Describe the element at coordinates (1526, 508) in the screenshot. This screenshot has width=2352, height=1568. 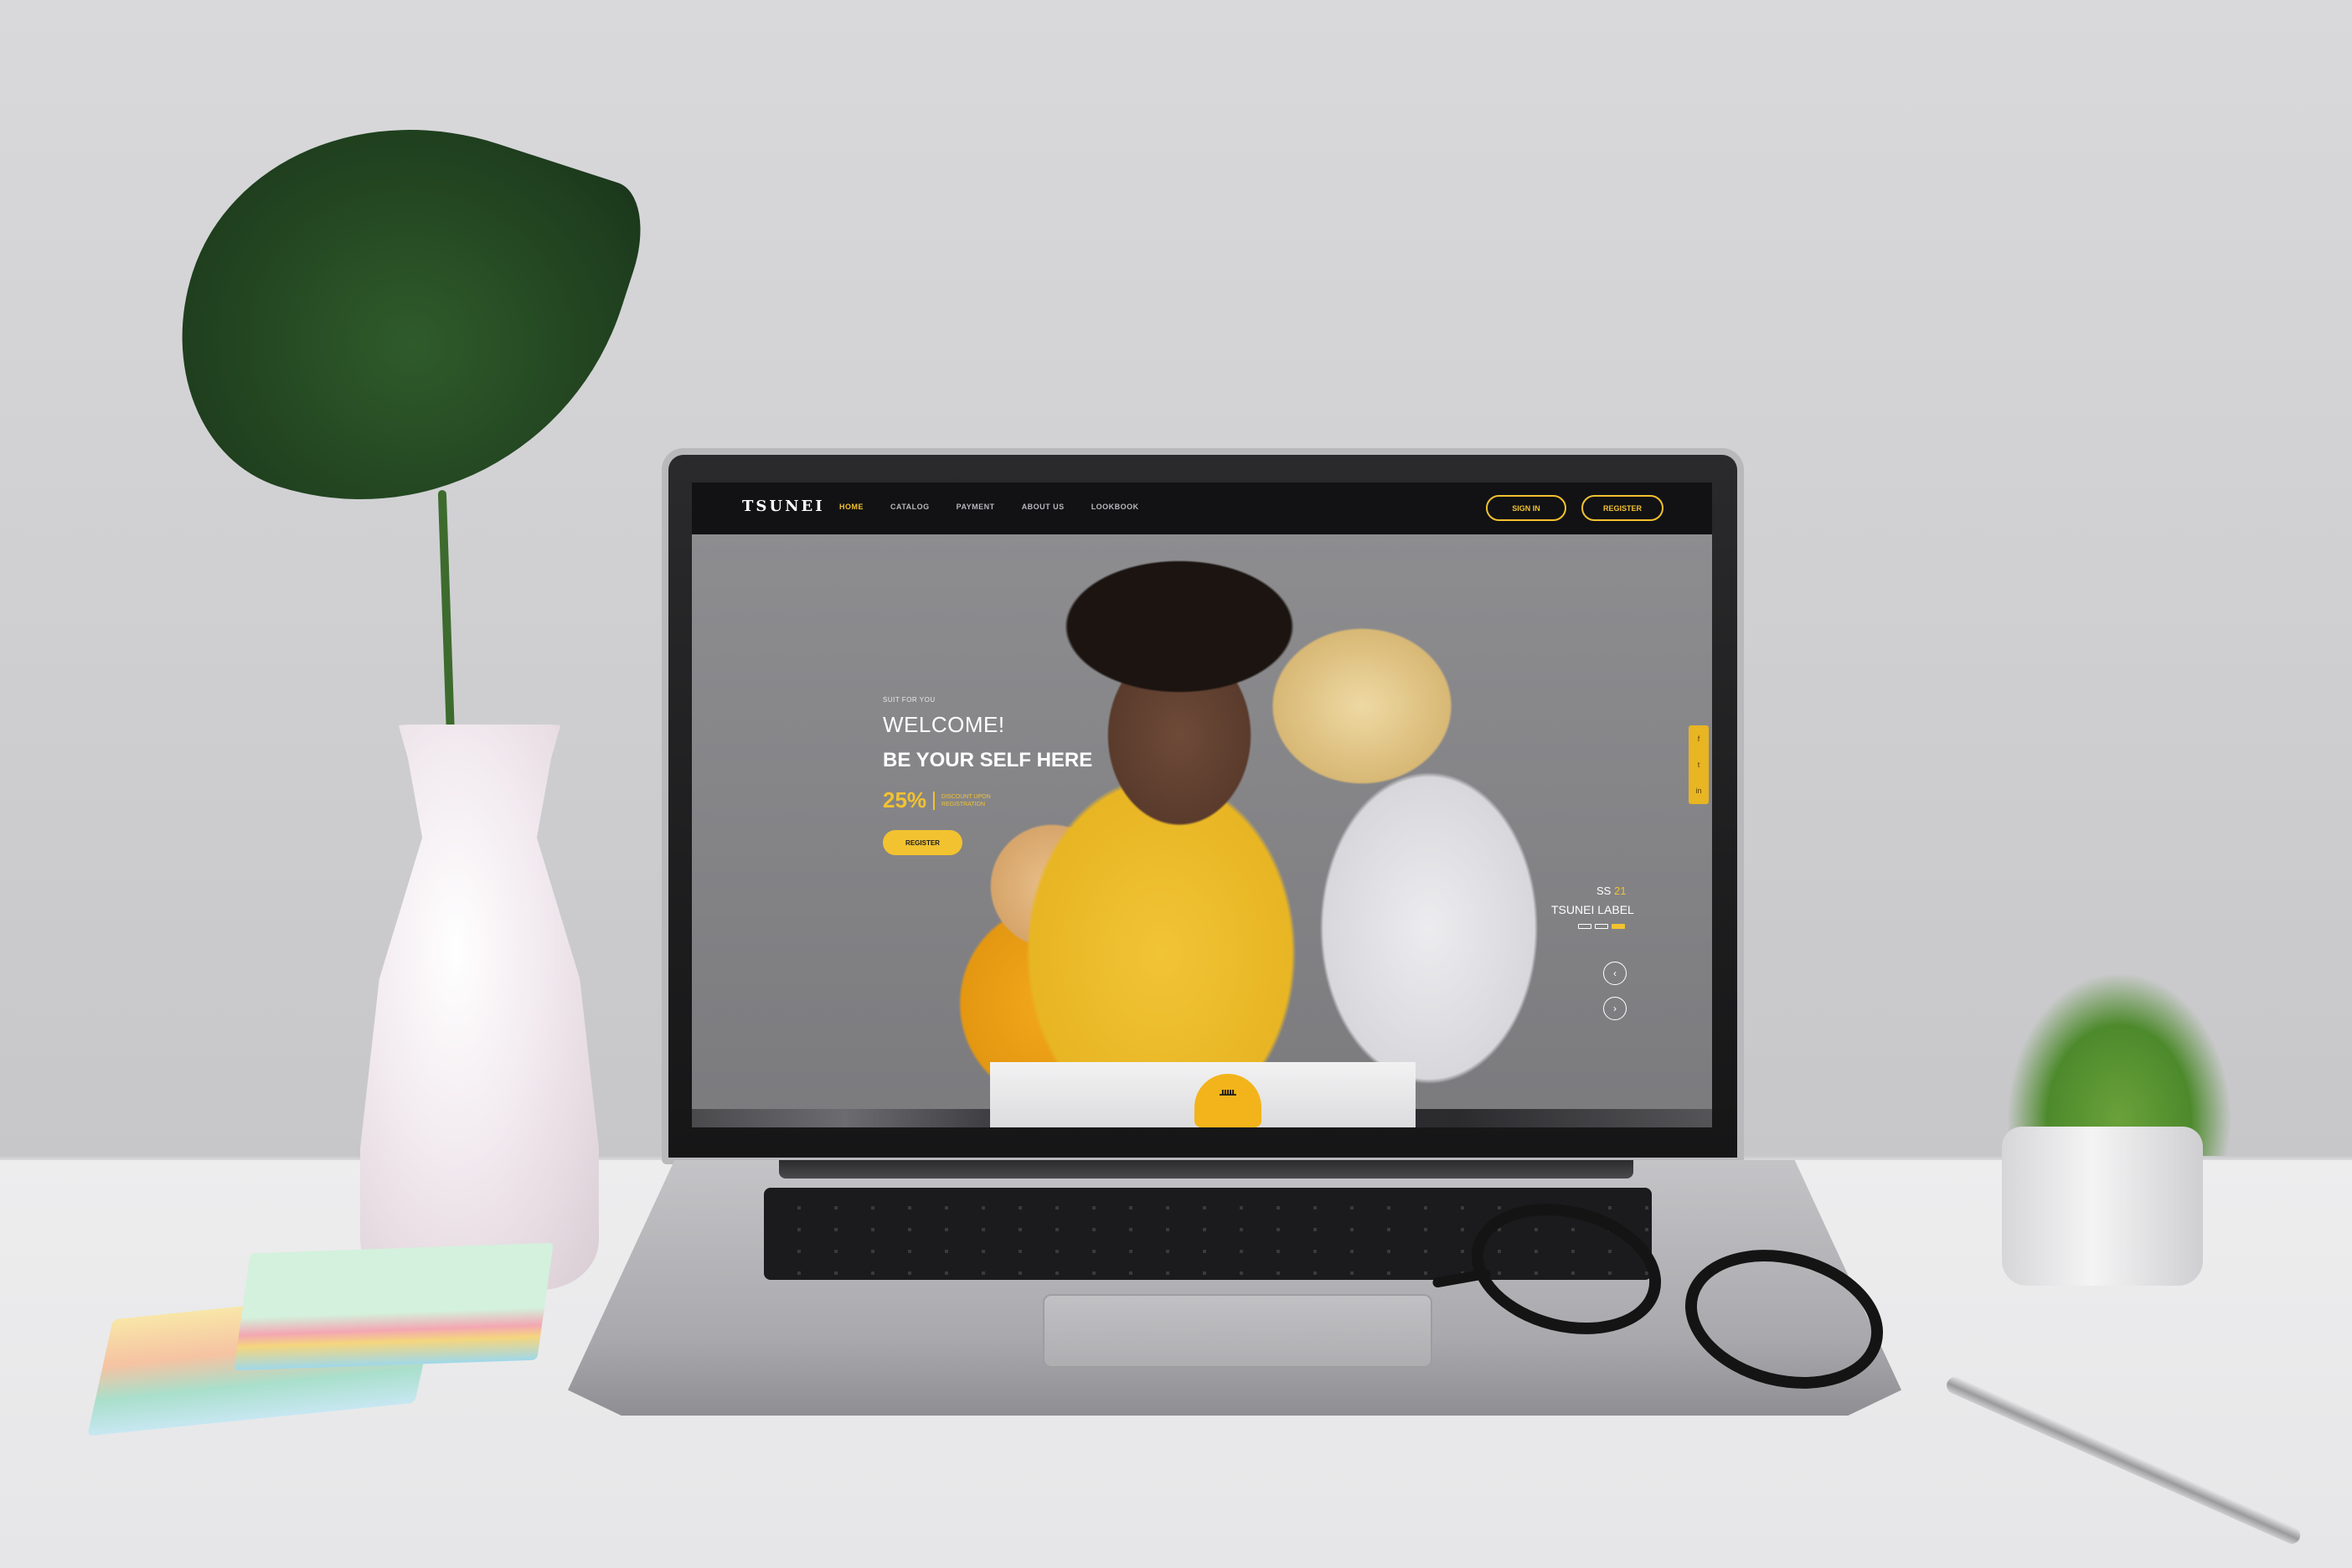
I see `sign-in-button: SIGN IN` at that location.